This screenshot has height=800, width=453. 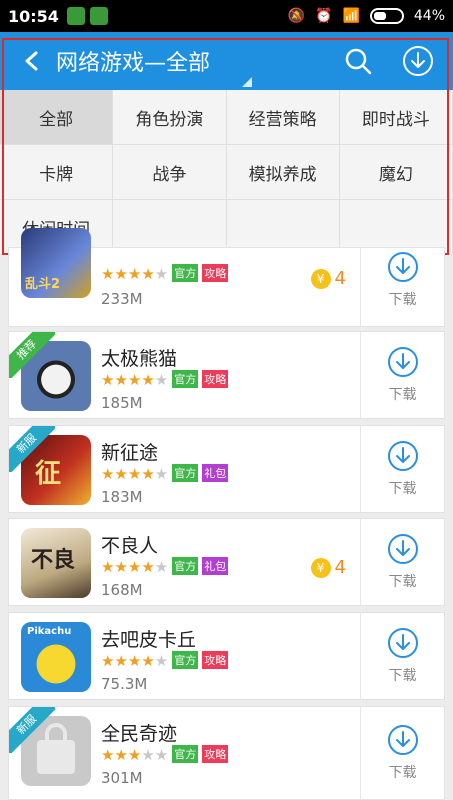 What do you see at coordinates (130, 453) in the screenshot?
I see `app-name: 新征途` at bounding box center [130, 453].